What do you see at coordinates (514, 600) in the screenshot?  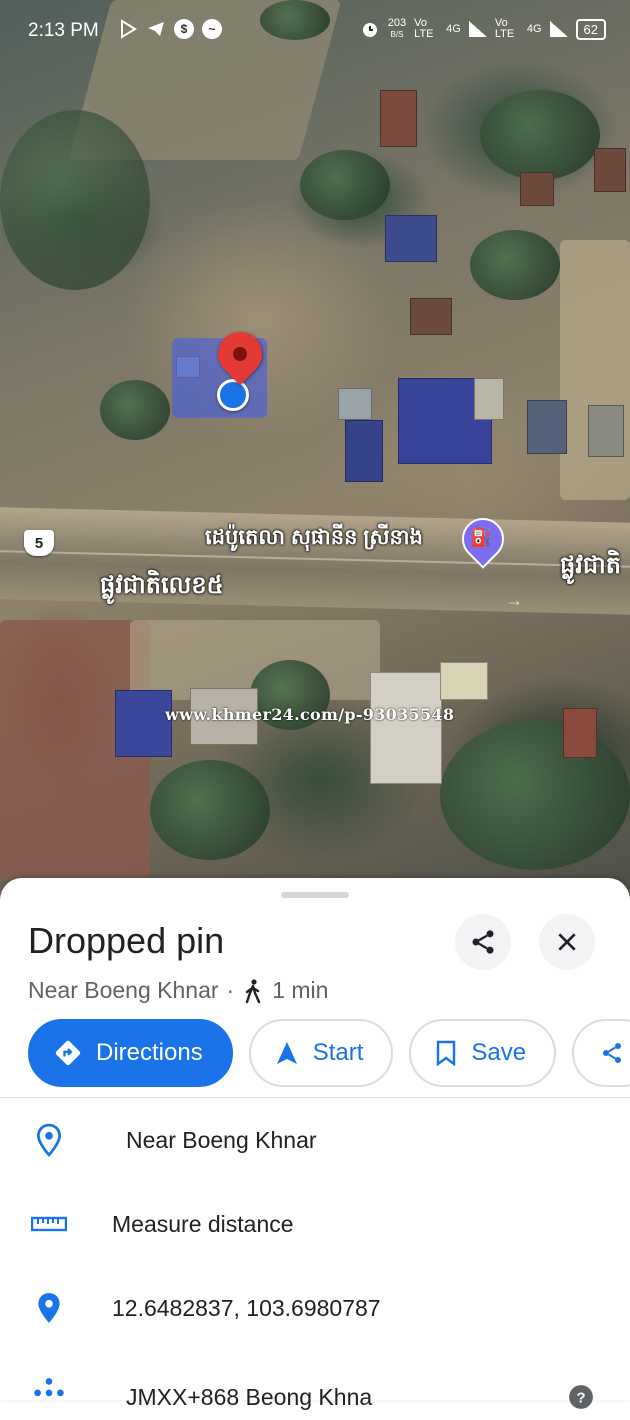 I see `road-arrow-icon: →` at bounding box center [514, 600].